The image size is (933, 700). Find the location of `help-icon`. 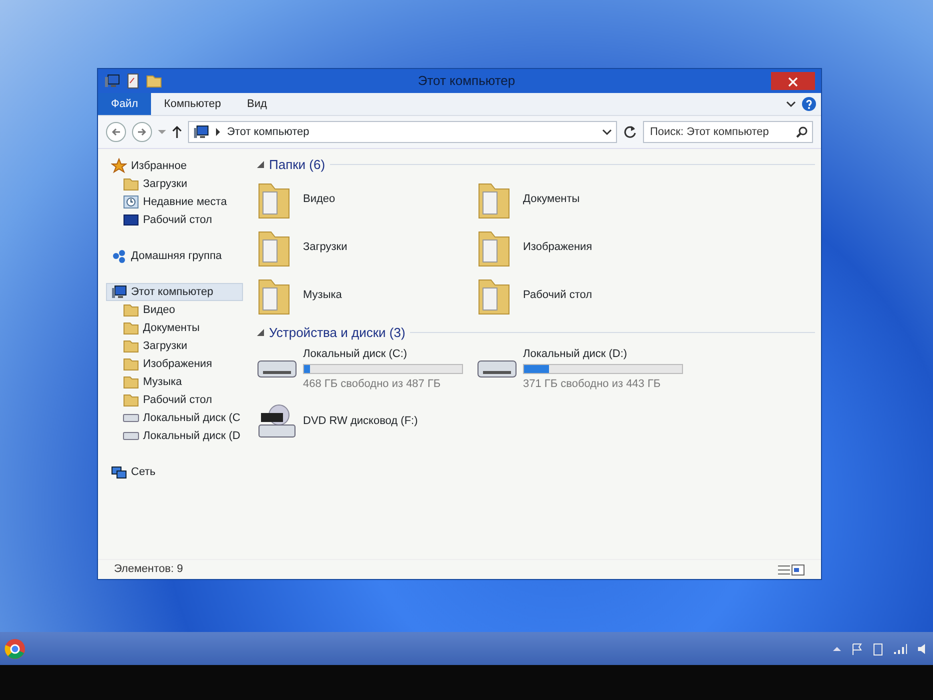

help-icon is located at coordinates (809, 104).